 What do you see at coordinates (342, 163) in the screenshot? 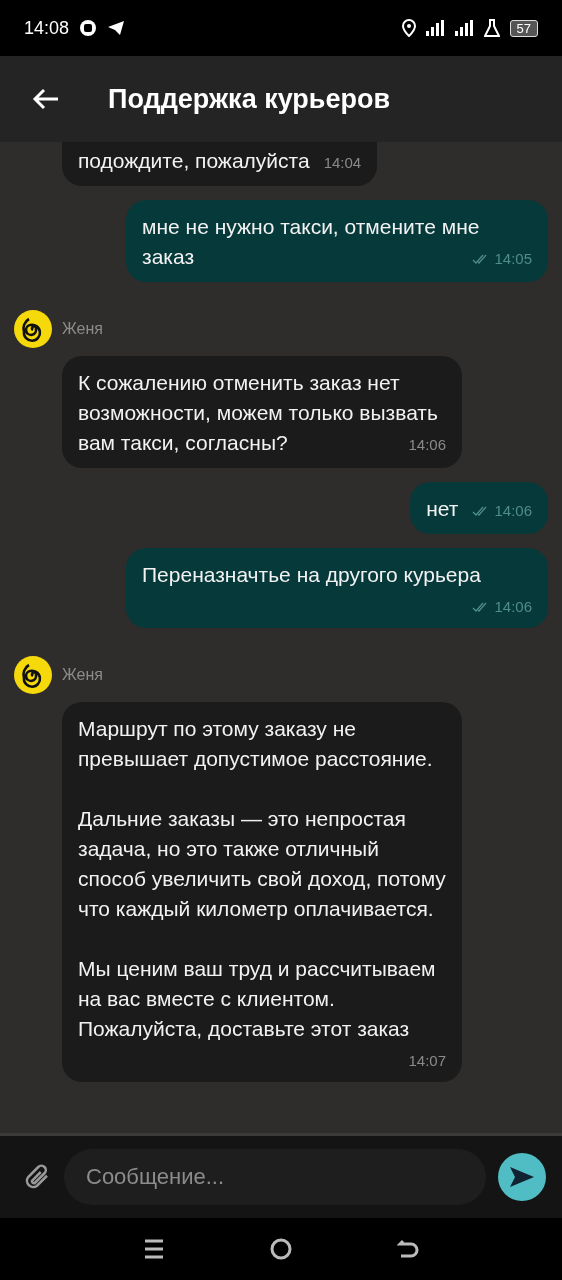
I see `message-time: 14:04` at bounding box center [342, 163].